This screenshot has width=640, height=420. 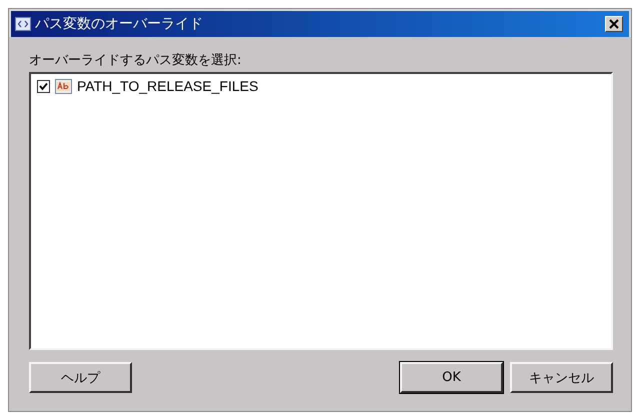 I want to click on dialog-button: OK, so click(x=451, y=377).